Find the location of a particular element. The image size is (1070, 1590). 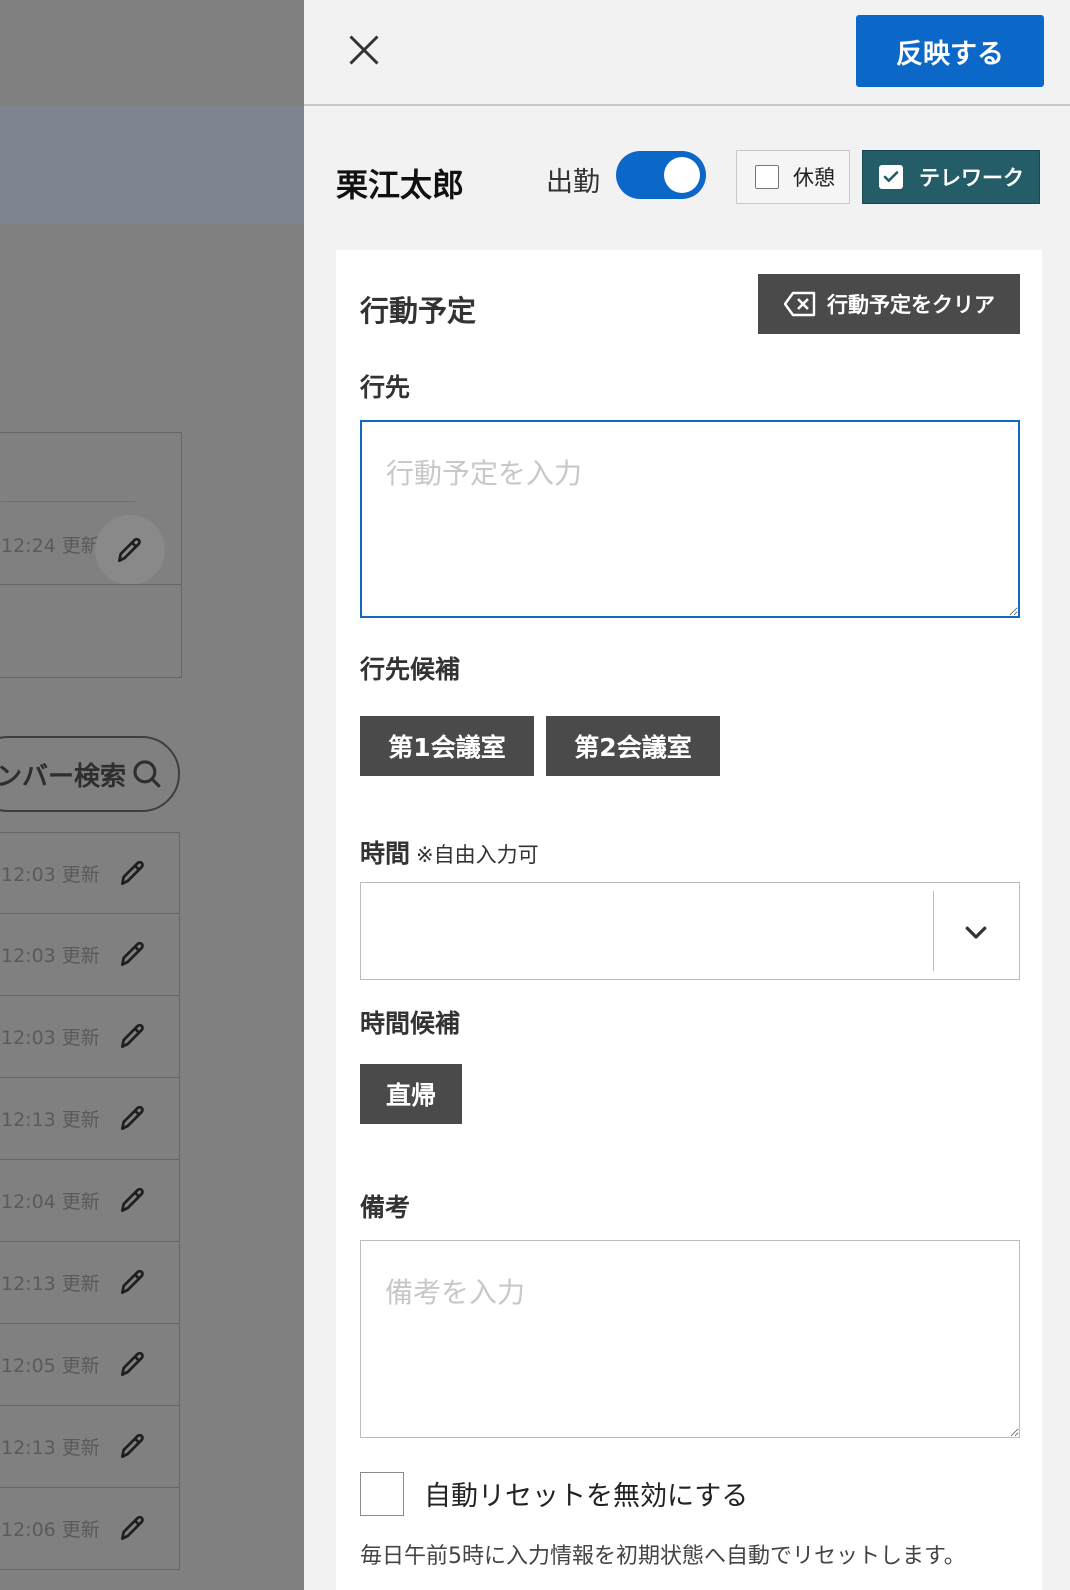

background-card-rule is located at coordinates (68, 501).